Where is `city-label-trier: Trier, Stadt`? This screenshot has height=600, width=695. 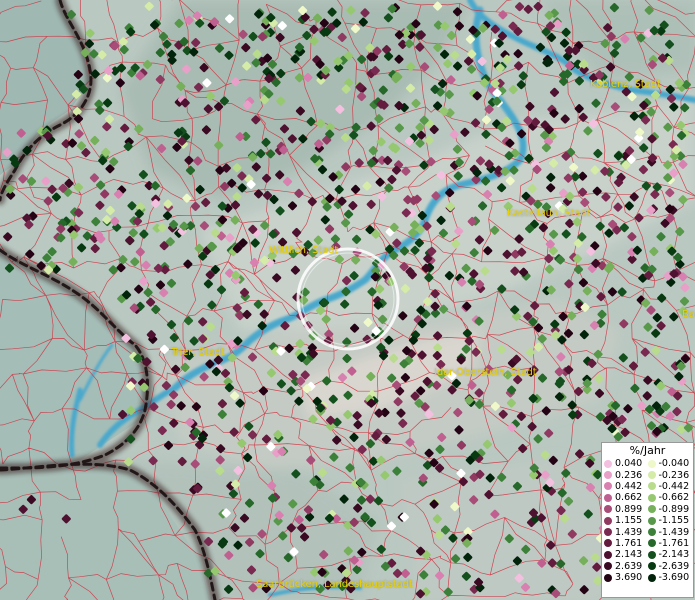
city-label-trier: Trier, Stadt is located at coordinates (198, 352).